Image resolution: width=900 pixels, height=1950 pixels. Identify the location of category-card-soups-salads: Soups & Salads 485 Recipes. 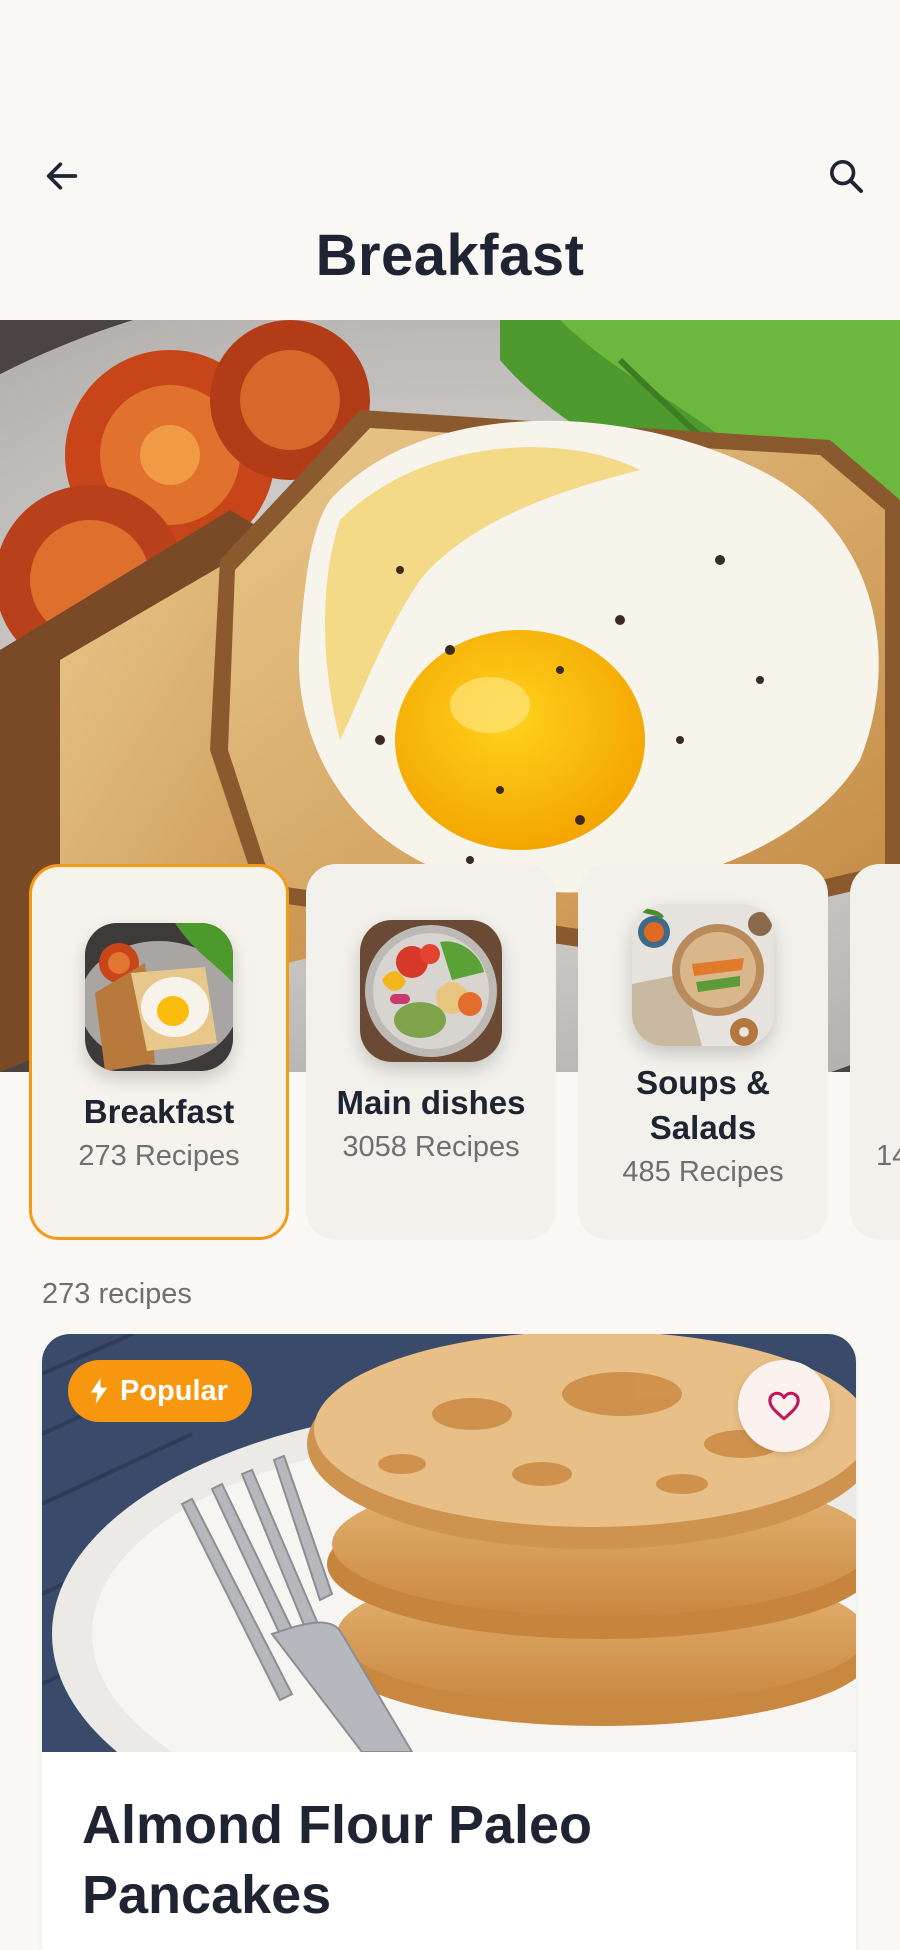
(703, 1052).